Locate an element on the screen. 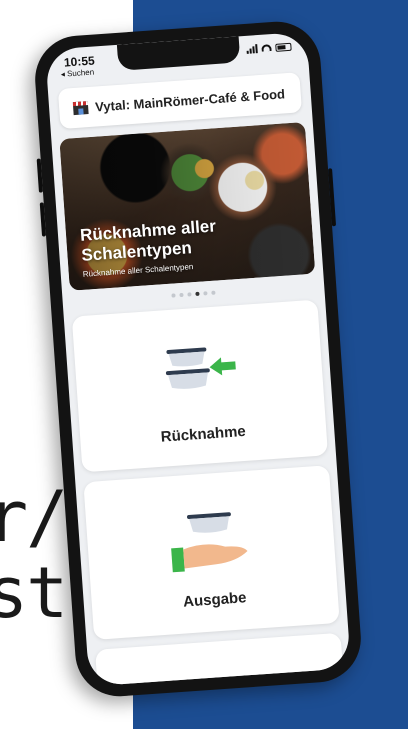 The height and width of the screenshot is (729, 408). return-bowl-icon is located at coordinates (199, 374).